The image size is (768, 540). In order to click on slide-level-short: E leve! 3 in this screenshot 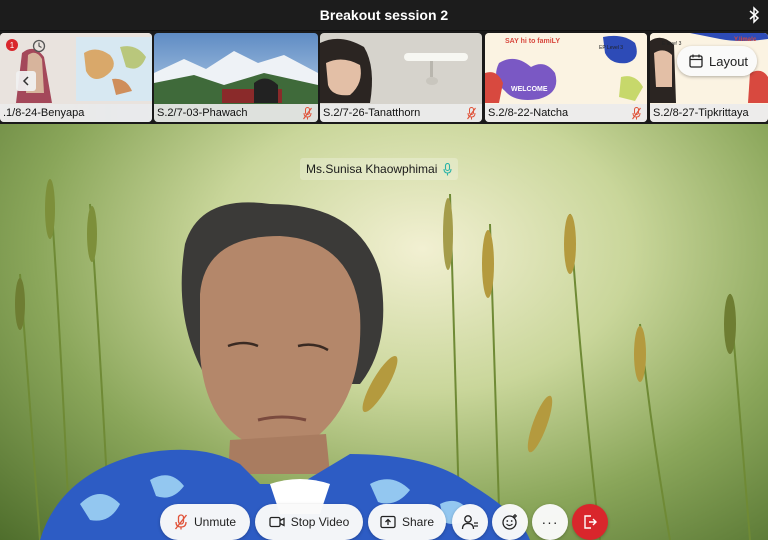, I will do `click(672, 44)`.